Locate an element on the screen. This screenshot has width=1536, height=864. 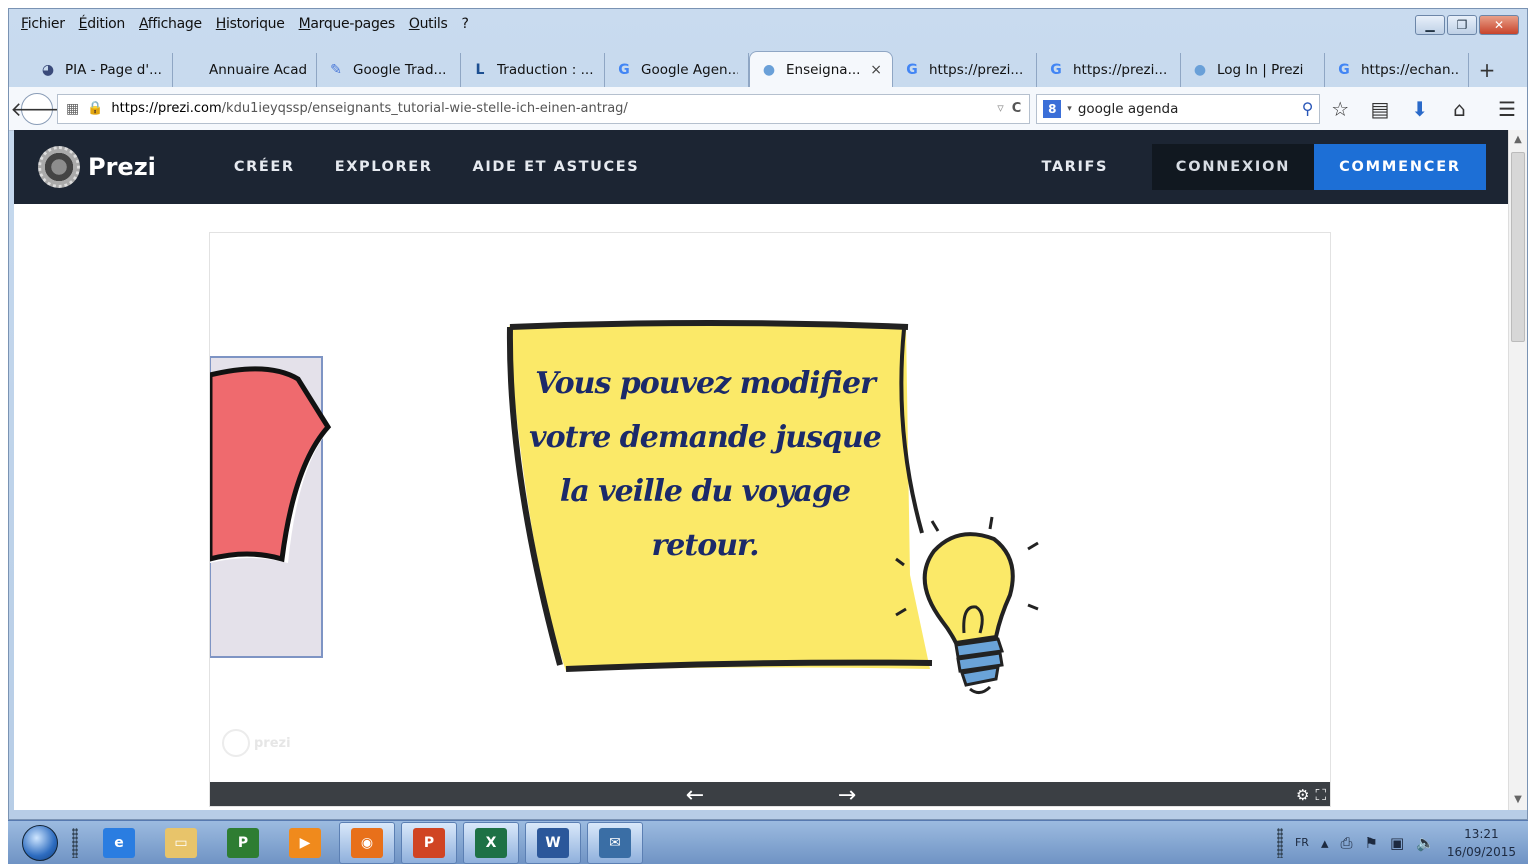
search-bar: 8 ▾ google agenda ⚲ is located at coordinates (1178, 108).